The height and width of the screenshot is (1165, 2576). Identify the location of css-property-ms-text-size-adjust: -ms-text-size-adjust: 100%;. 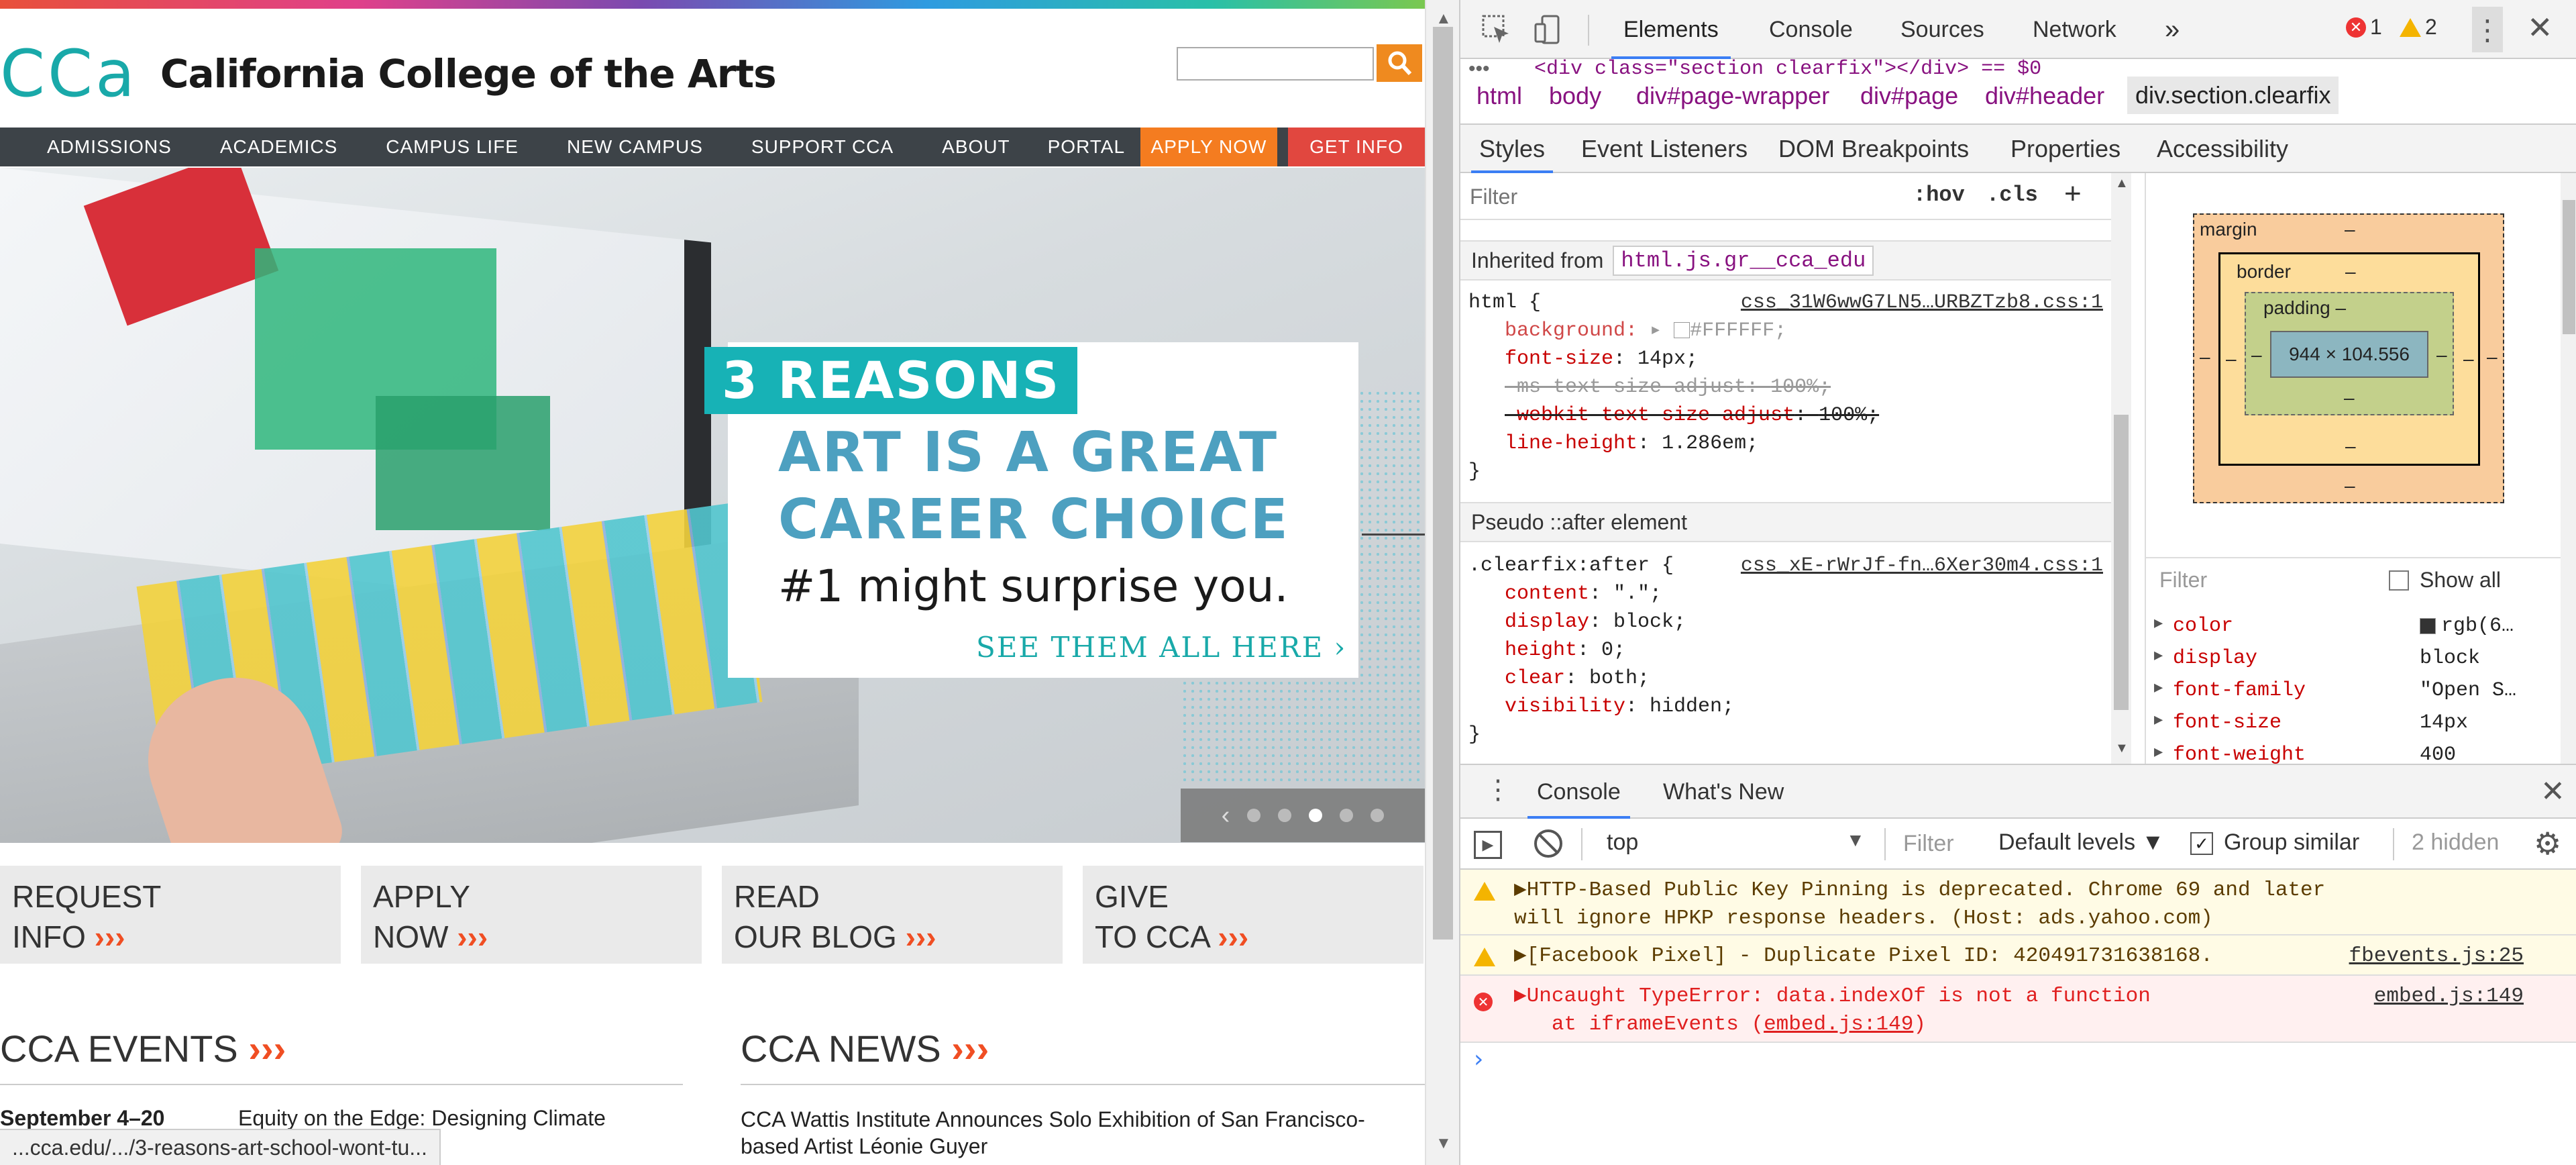
(1668, 387).